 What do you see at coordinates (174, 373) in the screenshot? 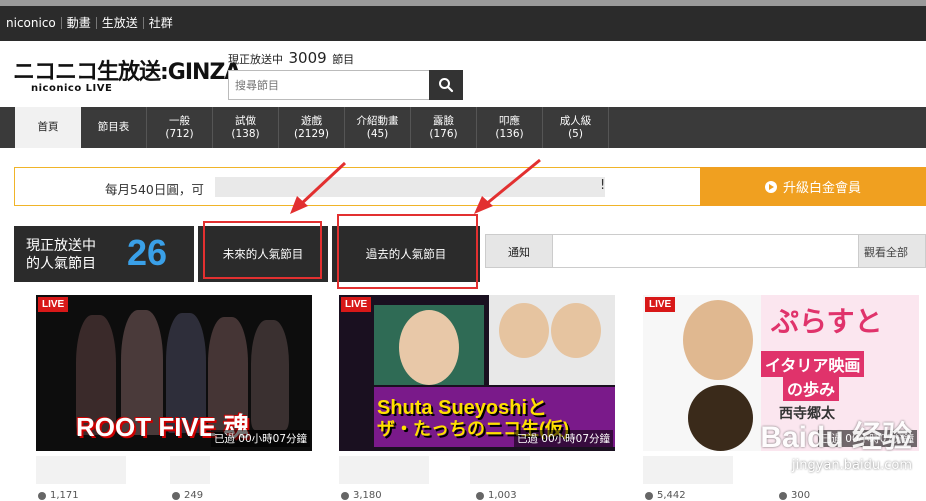
I see `program-card: LIVE ROOT FIVE 魂 已過 00小時07分鐘` at bounding box center [174, 373].